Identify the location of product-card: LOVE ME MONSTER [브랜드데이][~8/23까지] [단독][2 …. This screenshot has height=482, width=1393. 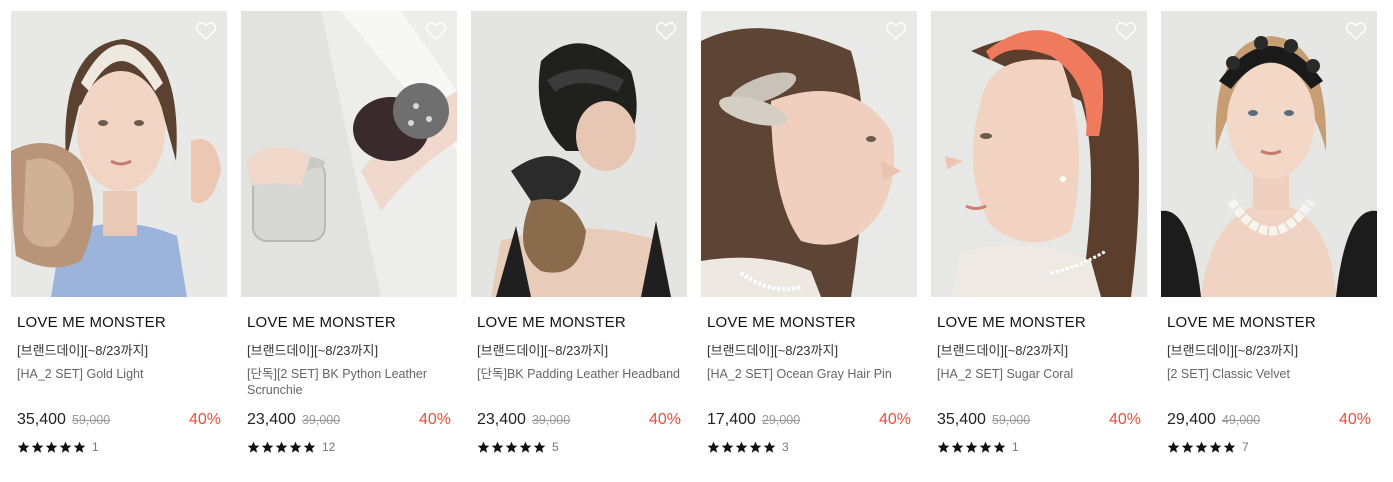
(349, 241).